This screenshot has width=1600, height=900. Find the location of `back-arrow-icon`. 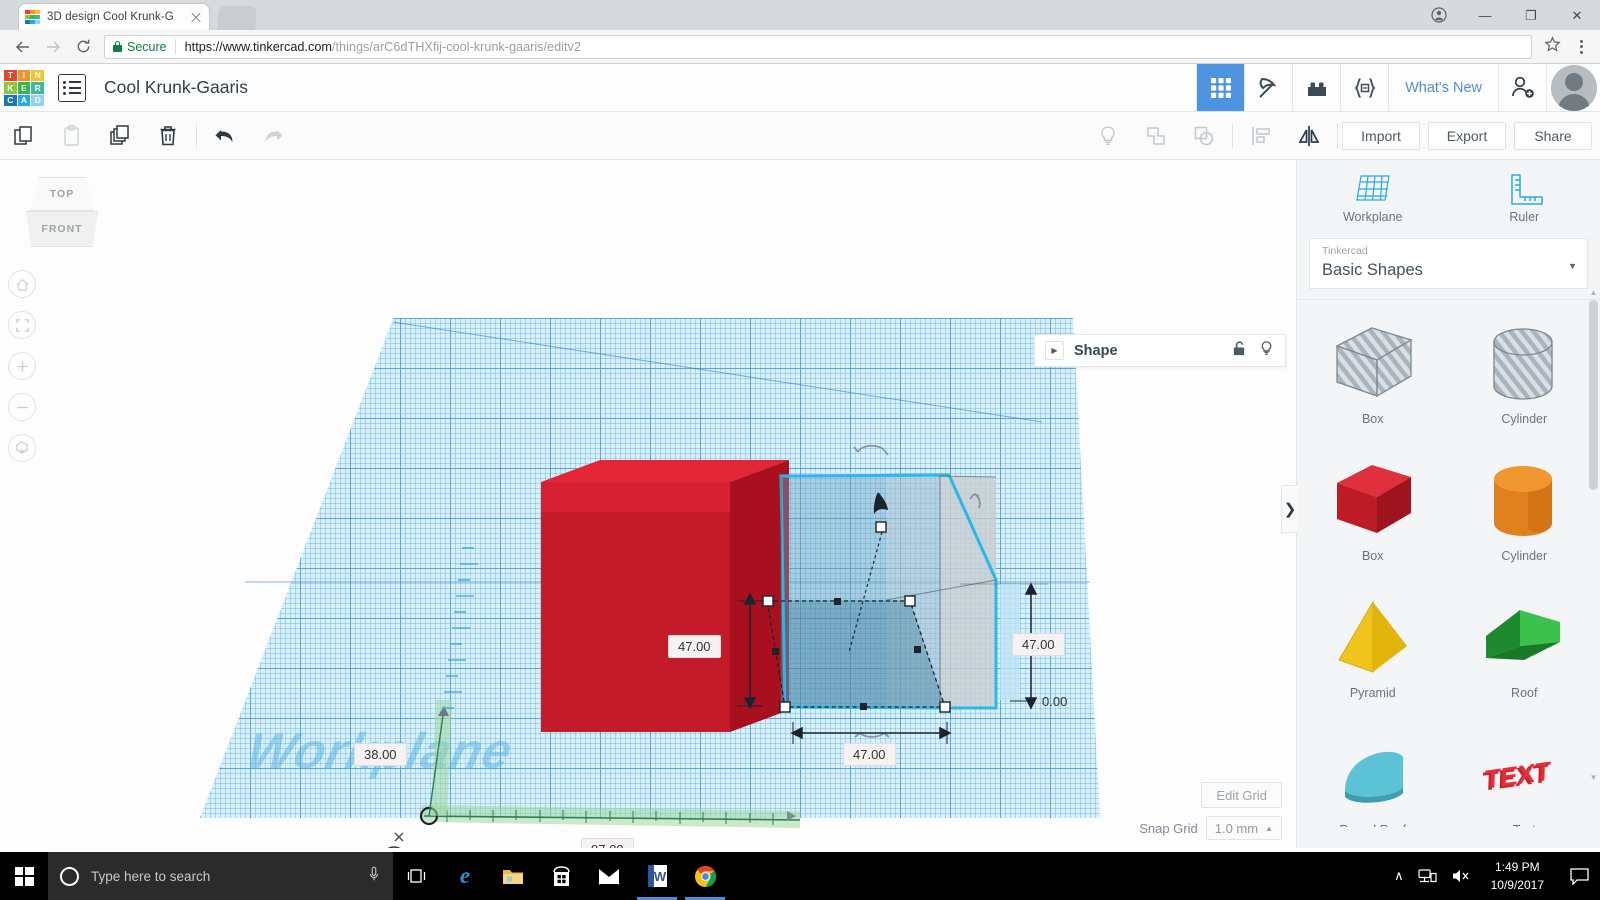

back-arrow-icon is located at coordinates (23, 47).